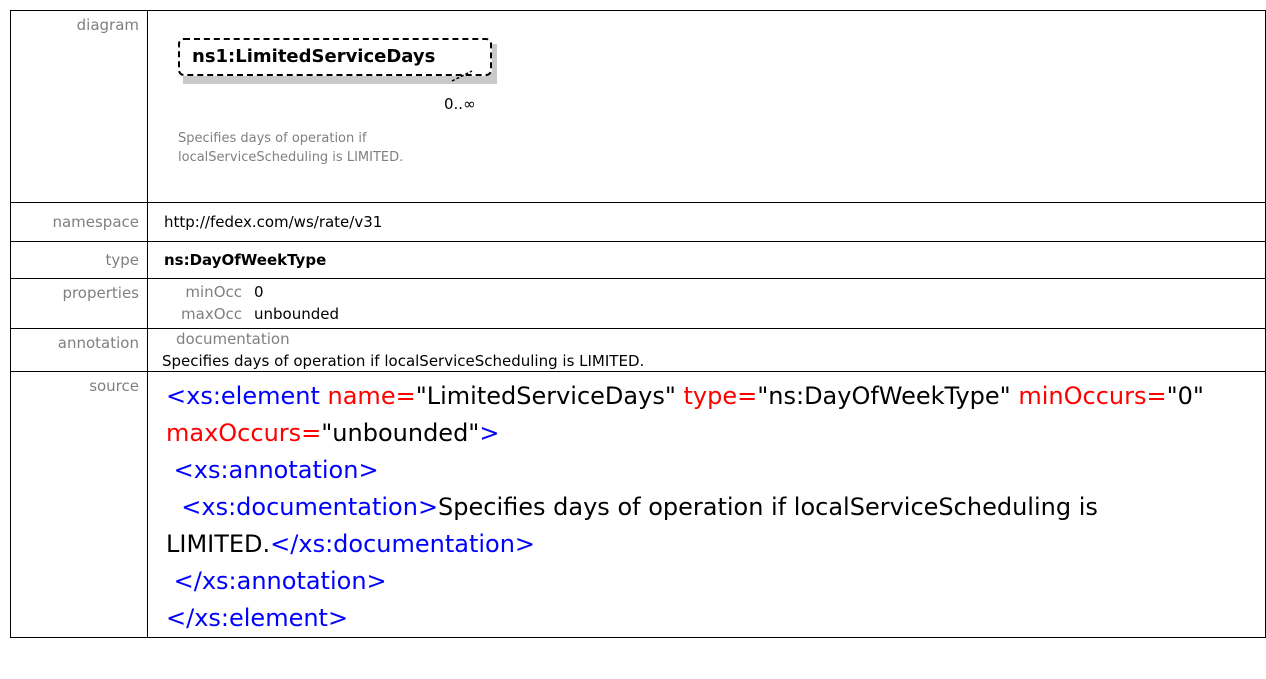 The height and width of the screenshot is (679, 1266). I want to click on property-key: minOcc, so click(213, 292).